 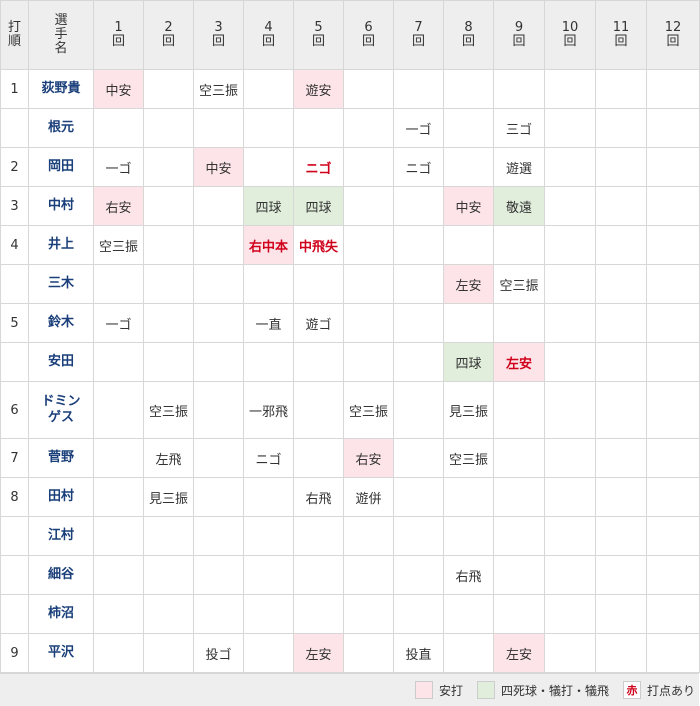 I want to click on table-row: 6 ドミン ゲス 空三振 一邪飛 空三振 見三振, so click(x=350, y=410).